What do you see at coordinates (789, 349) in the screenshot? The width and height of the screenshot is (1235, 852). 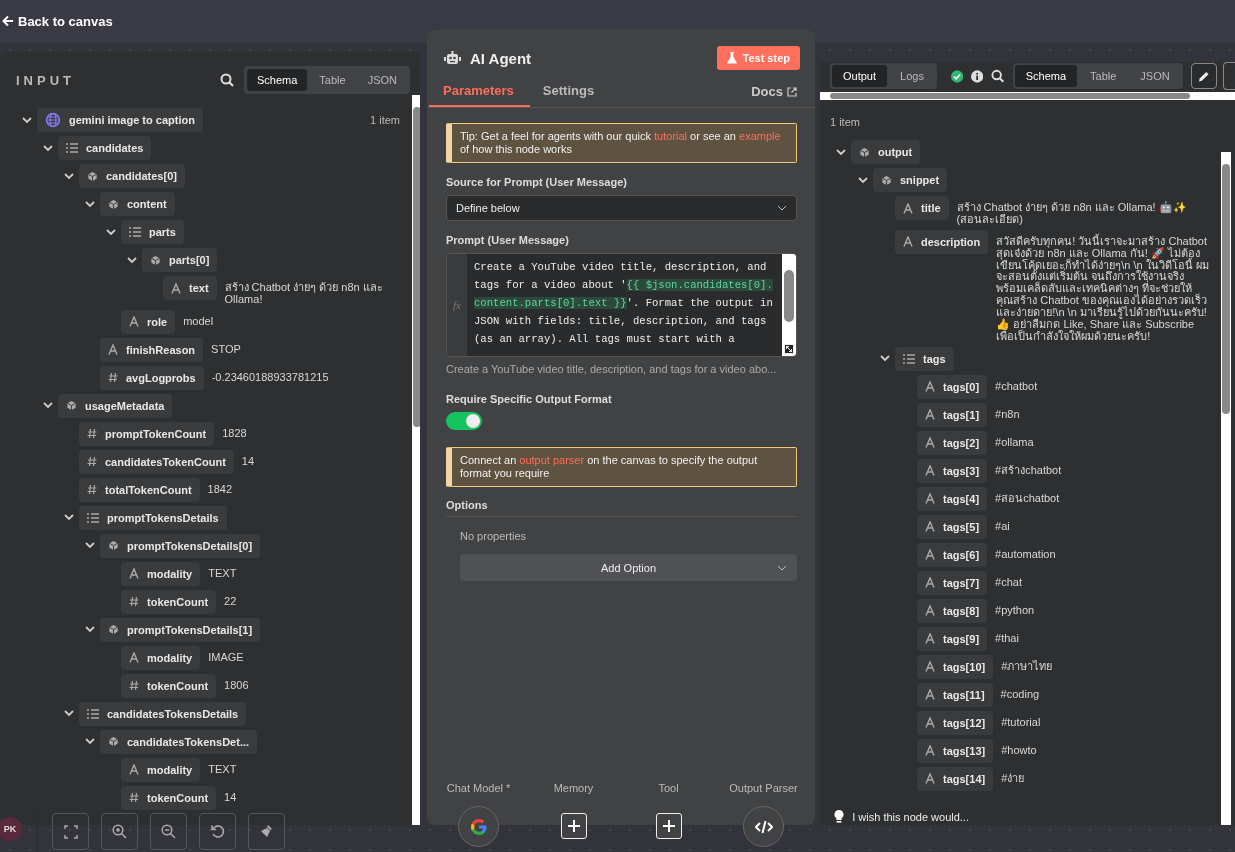 I see `resize-icon` at bounding box center [789, 349].